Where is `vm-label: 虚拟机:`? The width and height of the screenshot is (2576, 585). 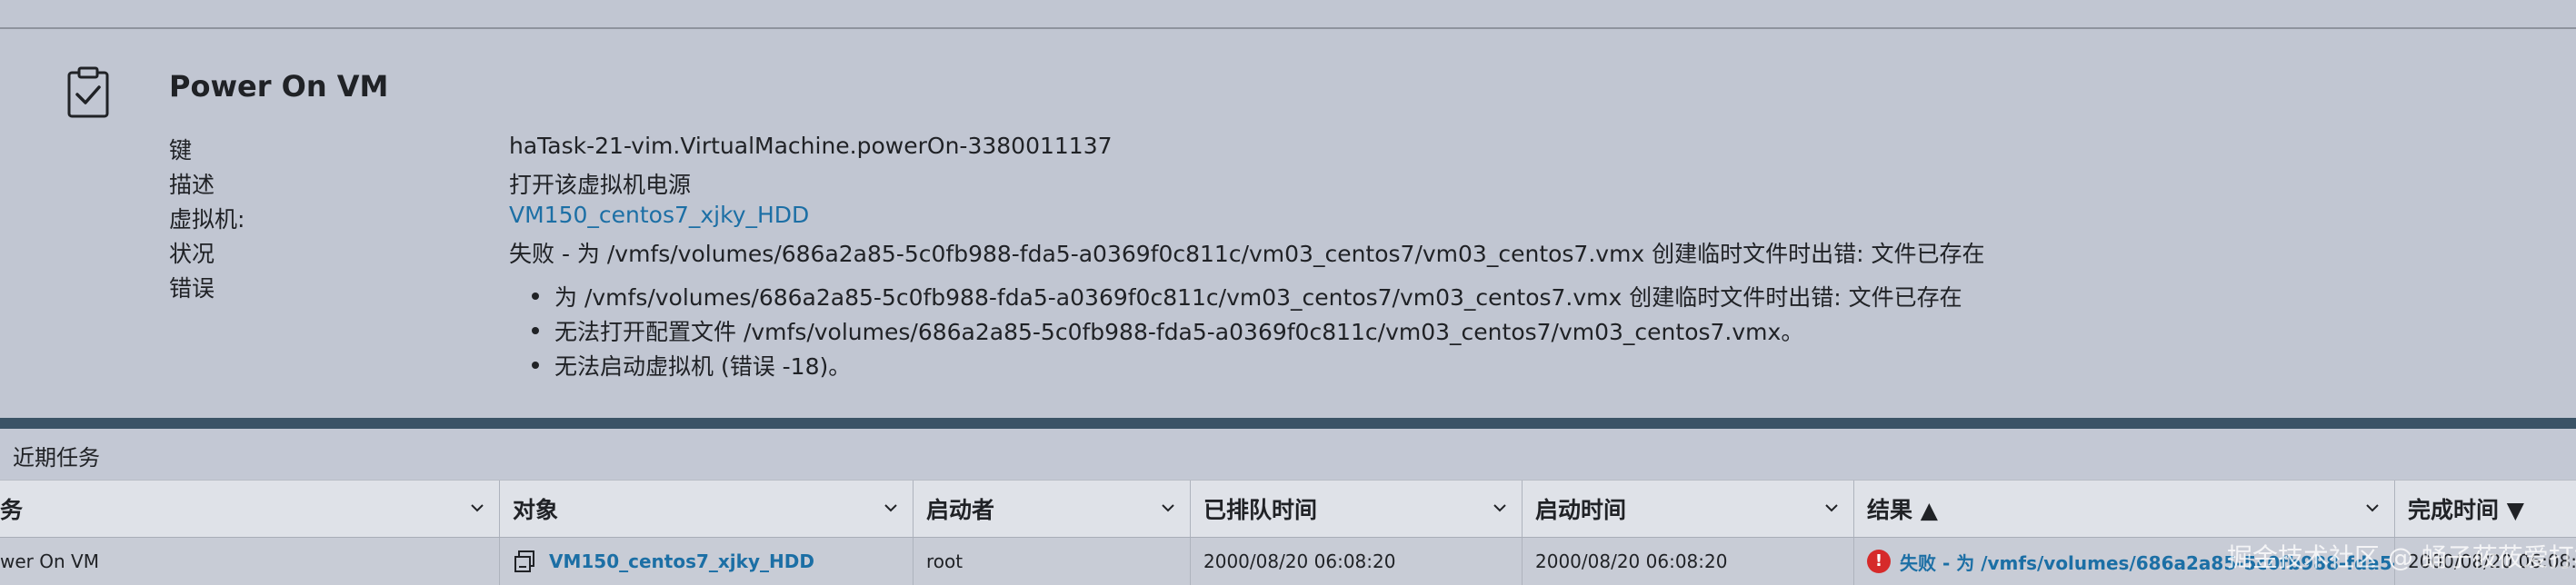
vm-label: 虚拟机: is located at coordinates (207, 220).